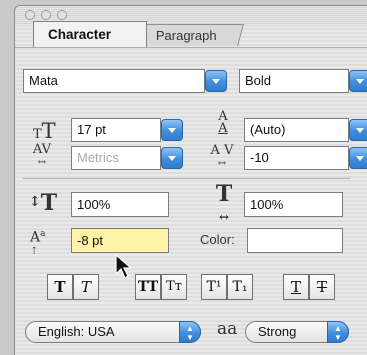 This screenshot has width=367, height=355. I want to click on leading-field: (Auto), so click(296, 130).